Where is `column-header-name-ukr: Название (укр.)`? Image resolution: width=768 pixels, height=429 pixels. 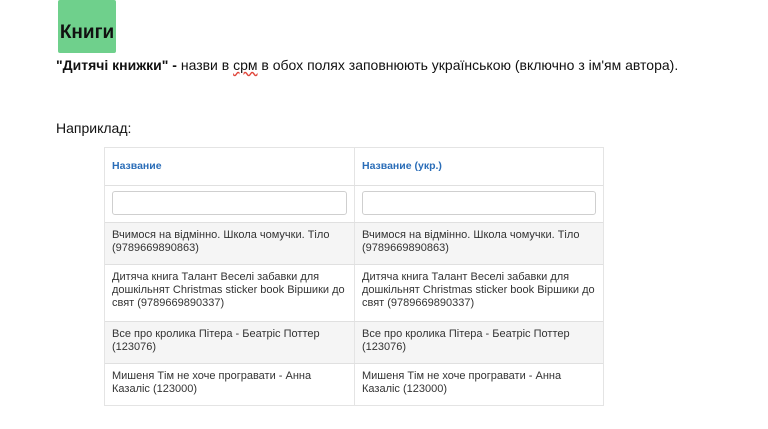 column-header-name-ukr: Название (укр.) is located at coordinates (478, 166).